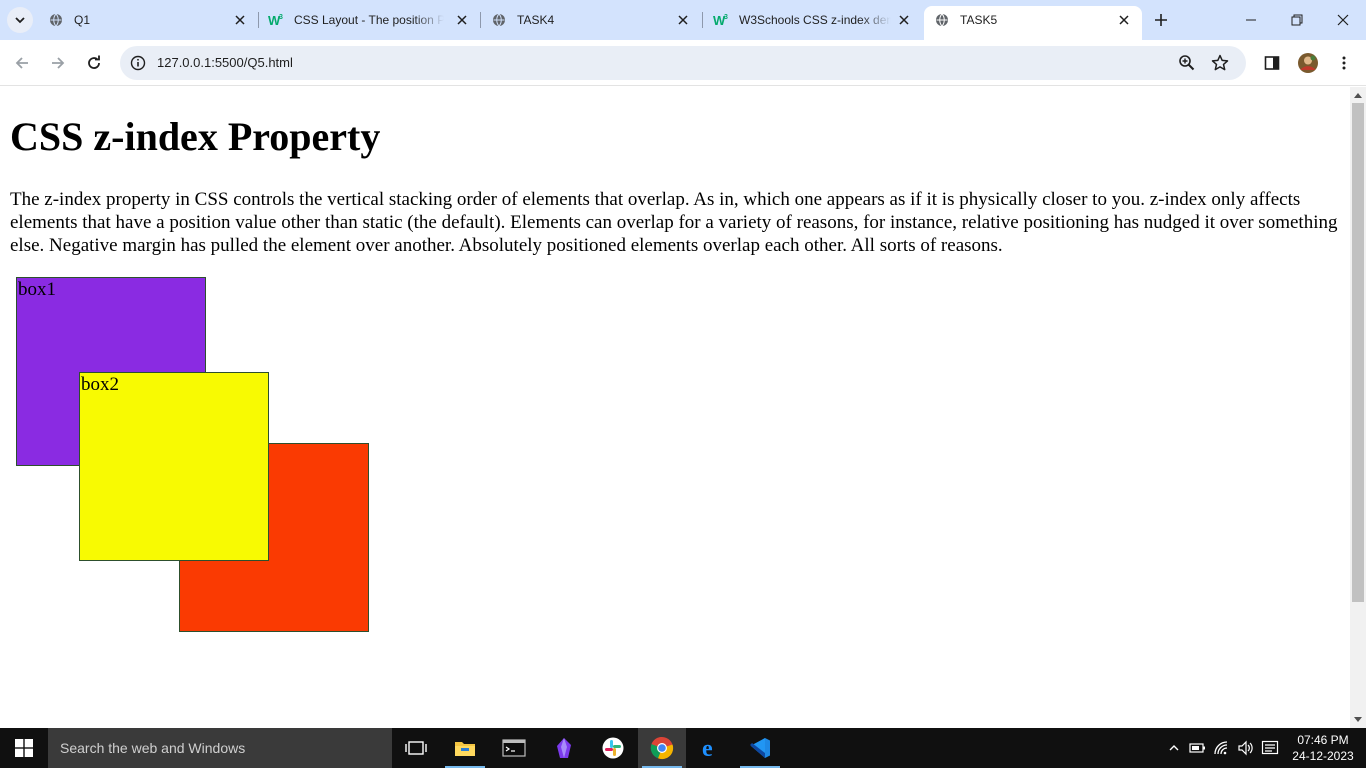 This screenshot has width=1366, height=768. I want to click on plus-icon, so click(1161, 20).